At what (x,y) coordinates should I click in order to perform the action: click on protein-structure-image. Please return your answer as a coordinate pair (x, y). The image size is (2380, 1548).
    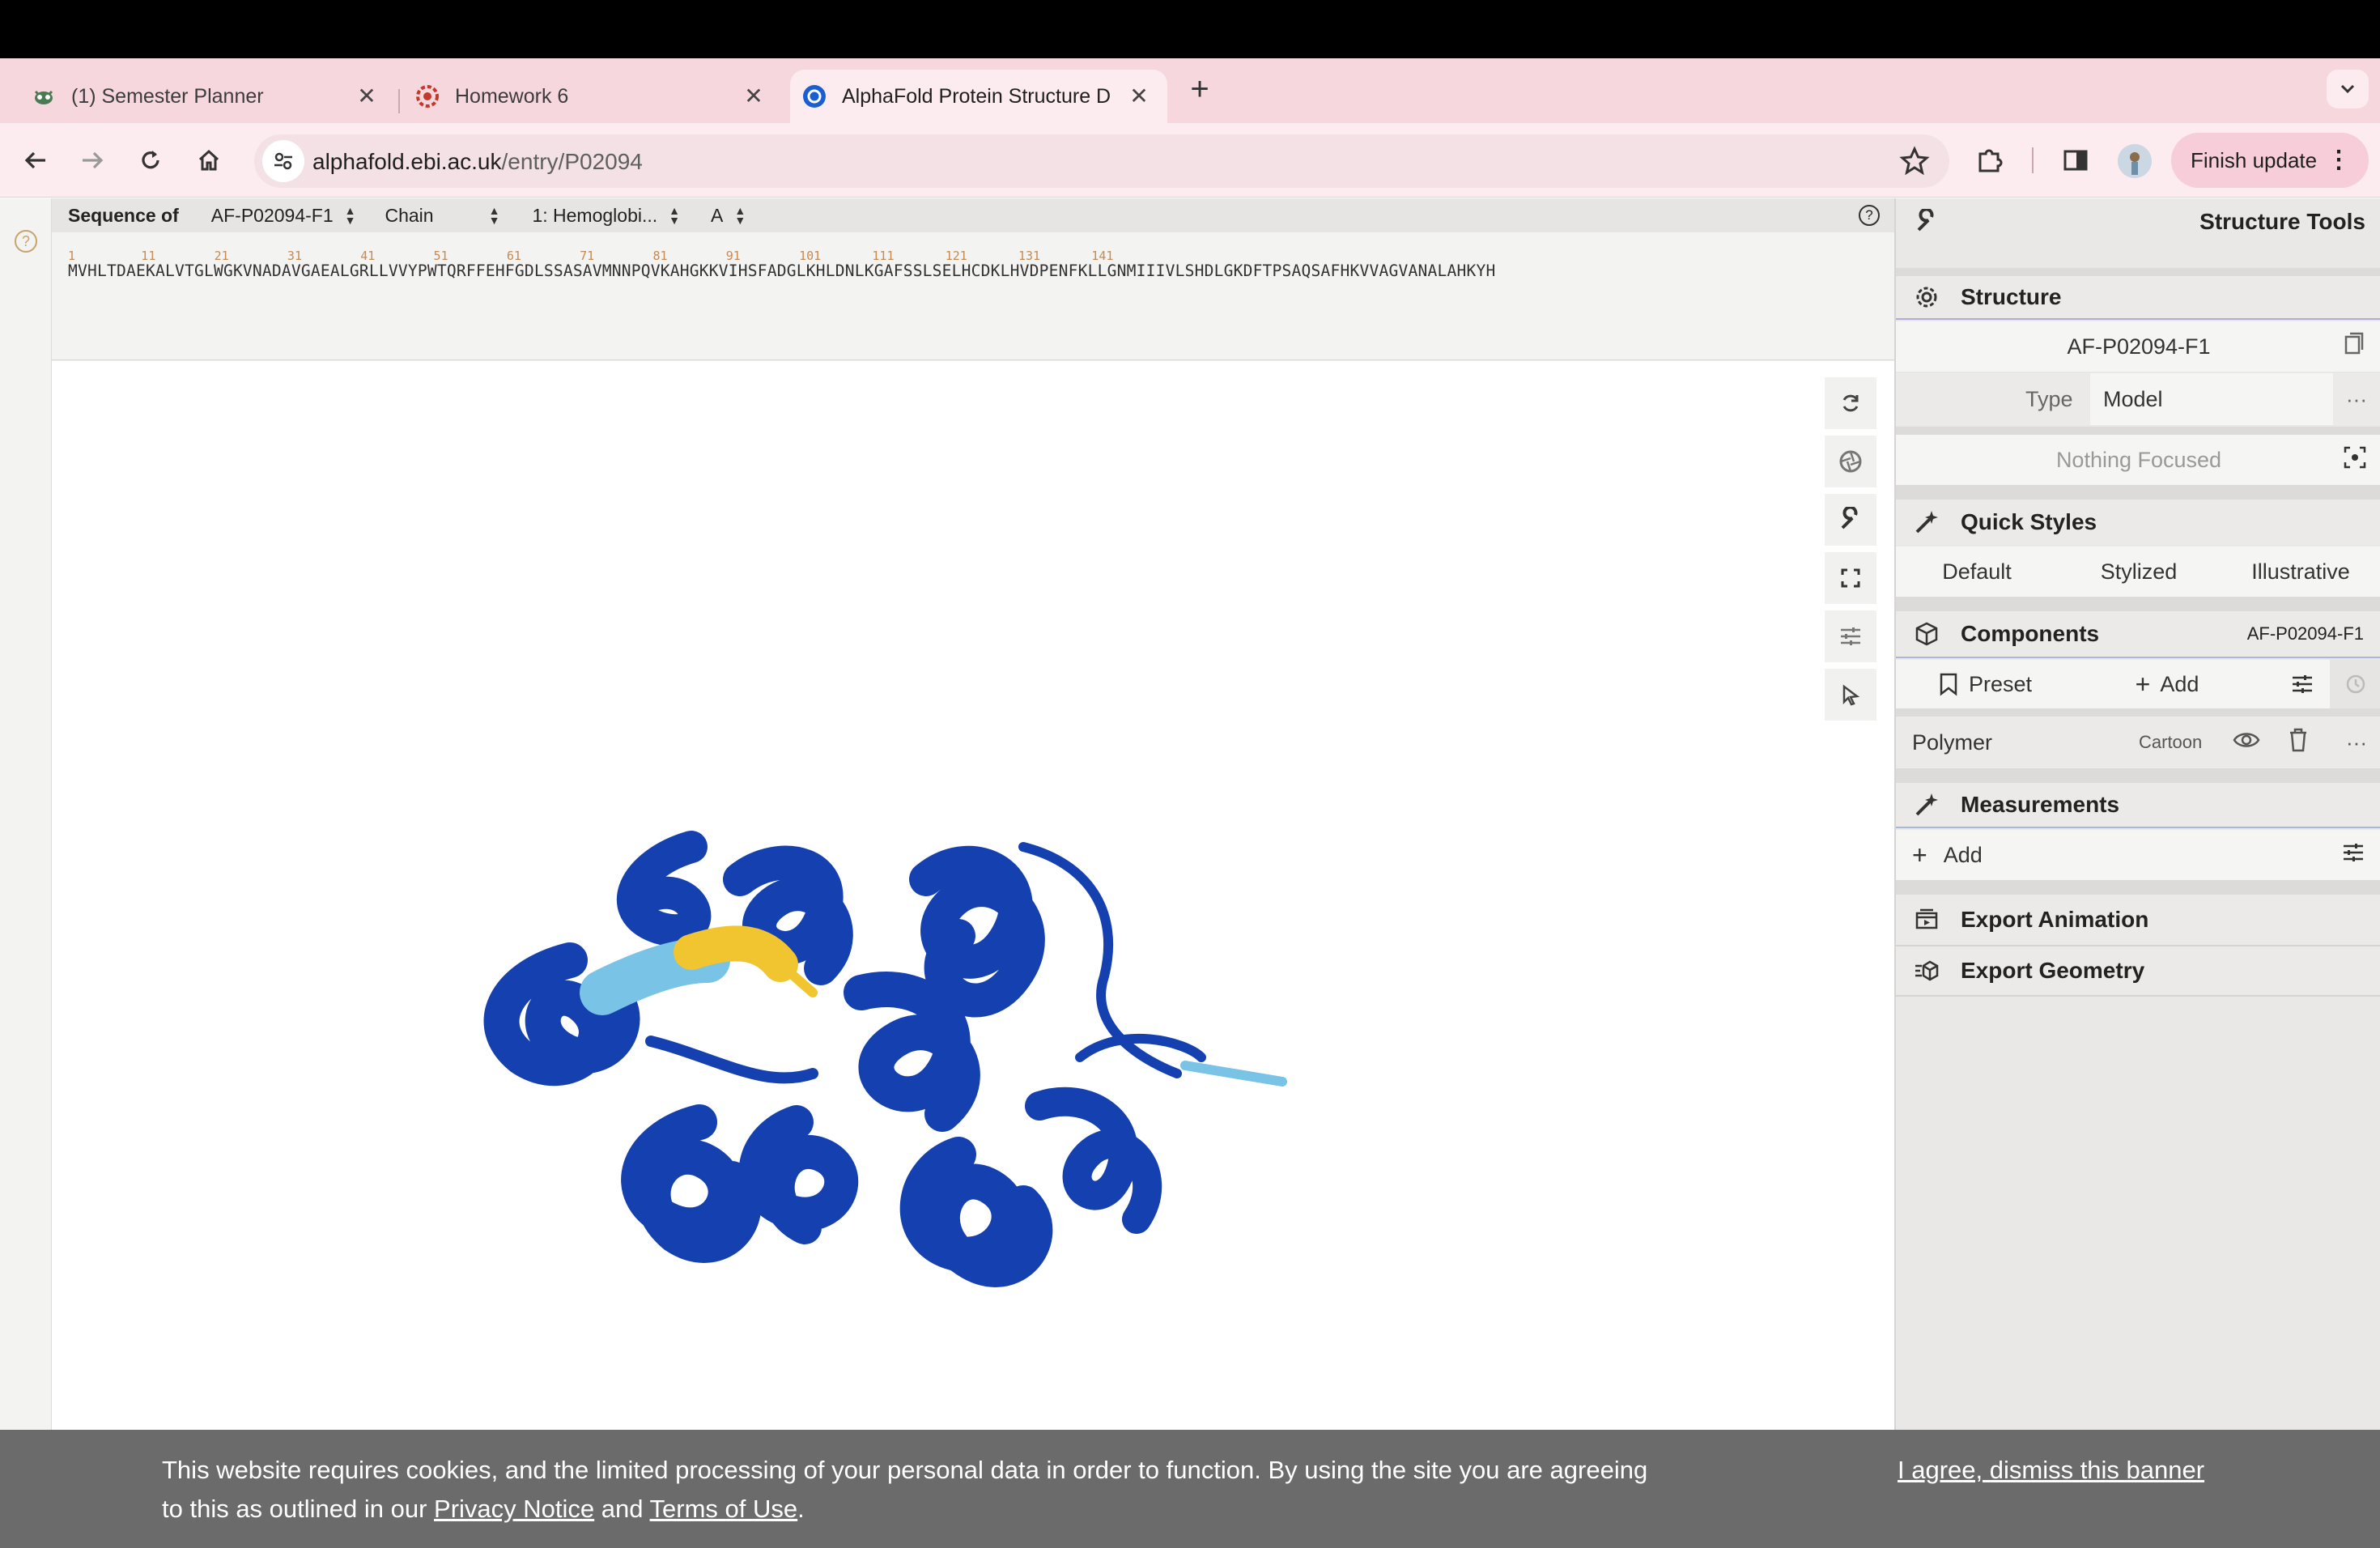
    Looking at the image, I should click on (885, 1059).